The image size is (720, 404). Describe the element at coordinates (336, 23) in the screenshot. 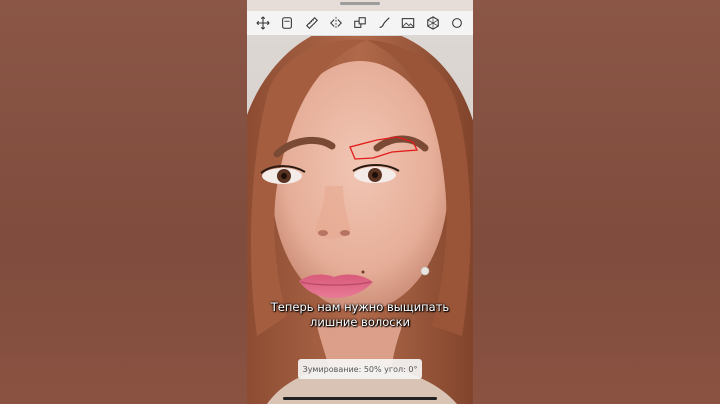

I see `flip-icon` at that location.